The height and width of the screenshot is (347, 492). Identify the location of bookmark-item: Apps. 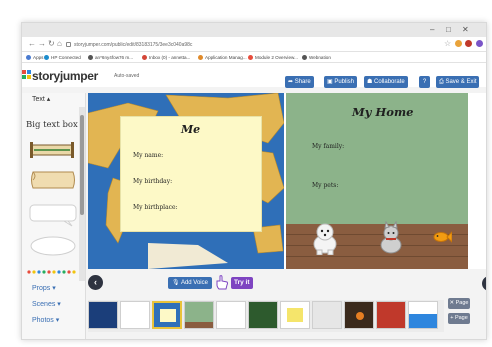
(34, 57).